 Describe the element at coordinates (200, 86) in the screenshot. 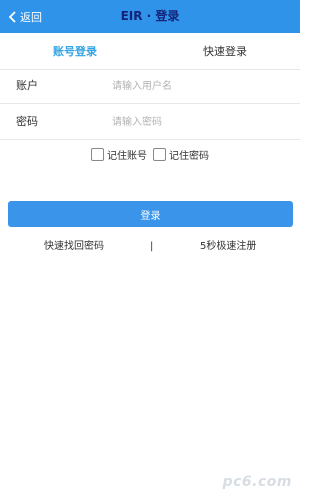

I see `account-input` at that location.